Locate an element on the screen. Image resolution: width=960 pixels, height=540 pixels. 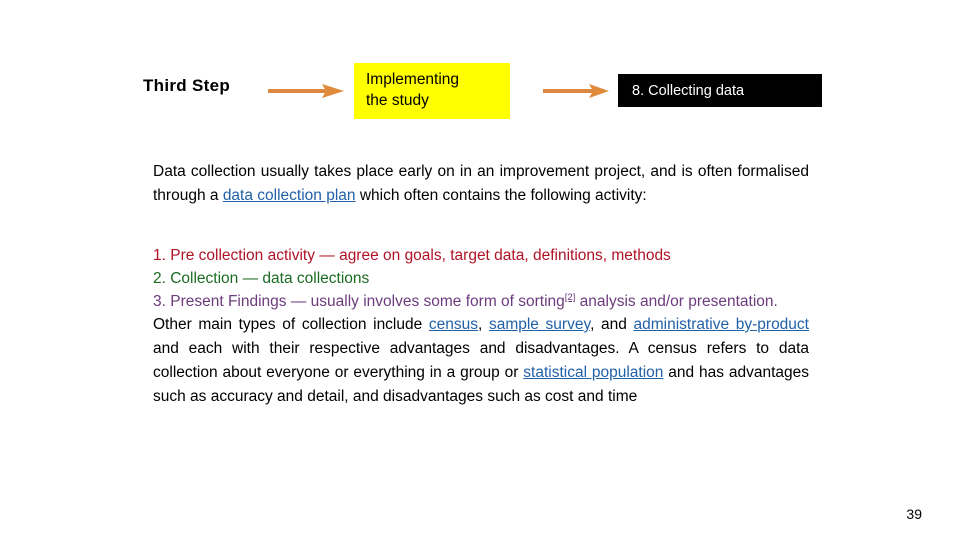
collecting-data-box: 8. Collecting data is located at coordinates (720, 90).